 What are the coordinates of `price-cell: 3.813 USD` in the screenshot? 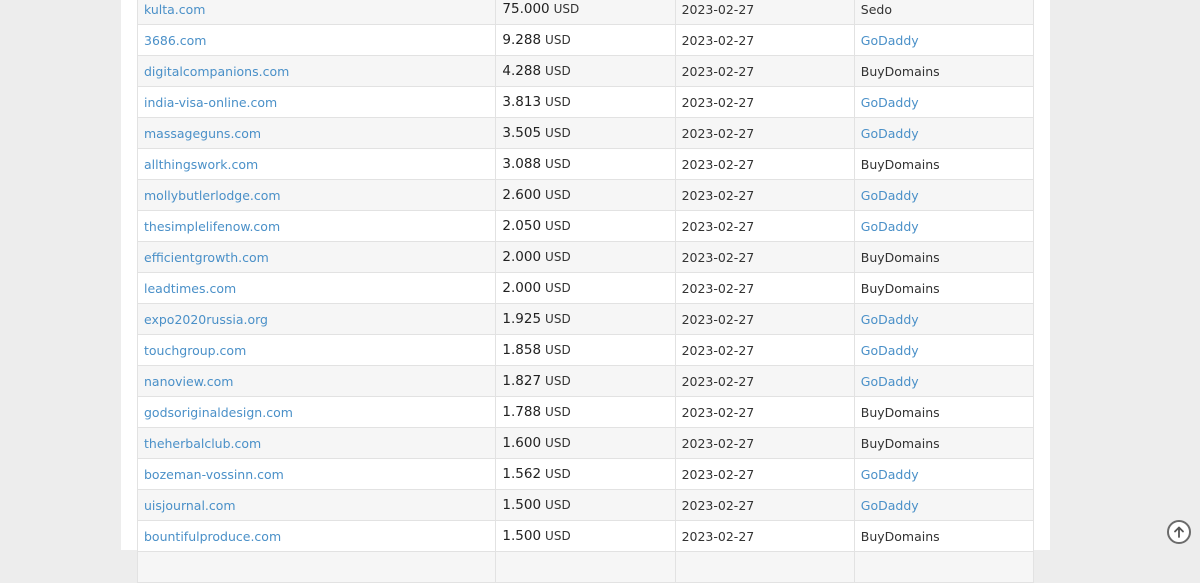 It's located at (585, 102).